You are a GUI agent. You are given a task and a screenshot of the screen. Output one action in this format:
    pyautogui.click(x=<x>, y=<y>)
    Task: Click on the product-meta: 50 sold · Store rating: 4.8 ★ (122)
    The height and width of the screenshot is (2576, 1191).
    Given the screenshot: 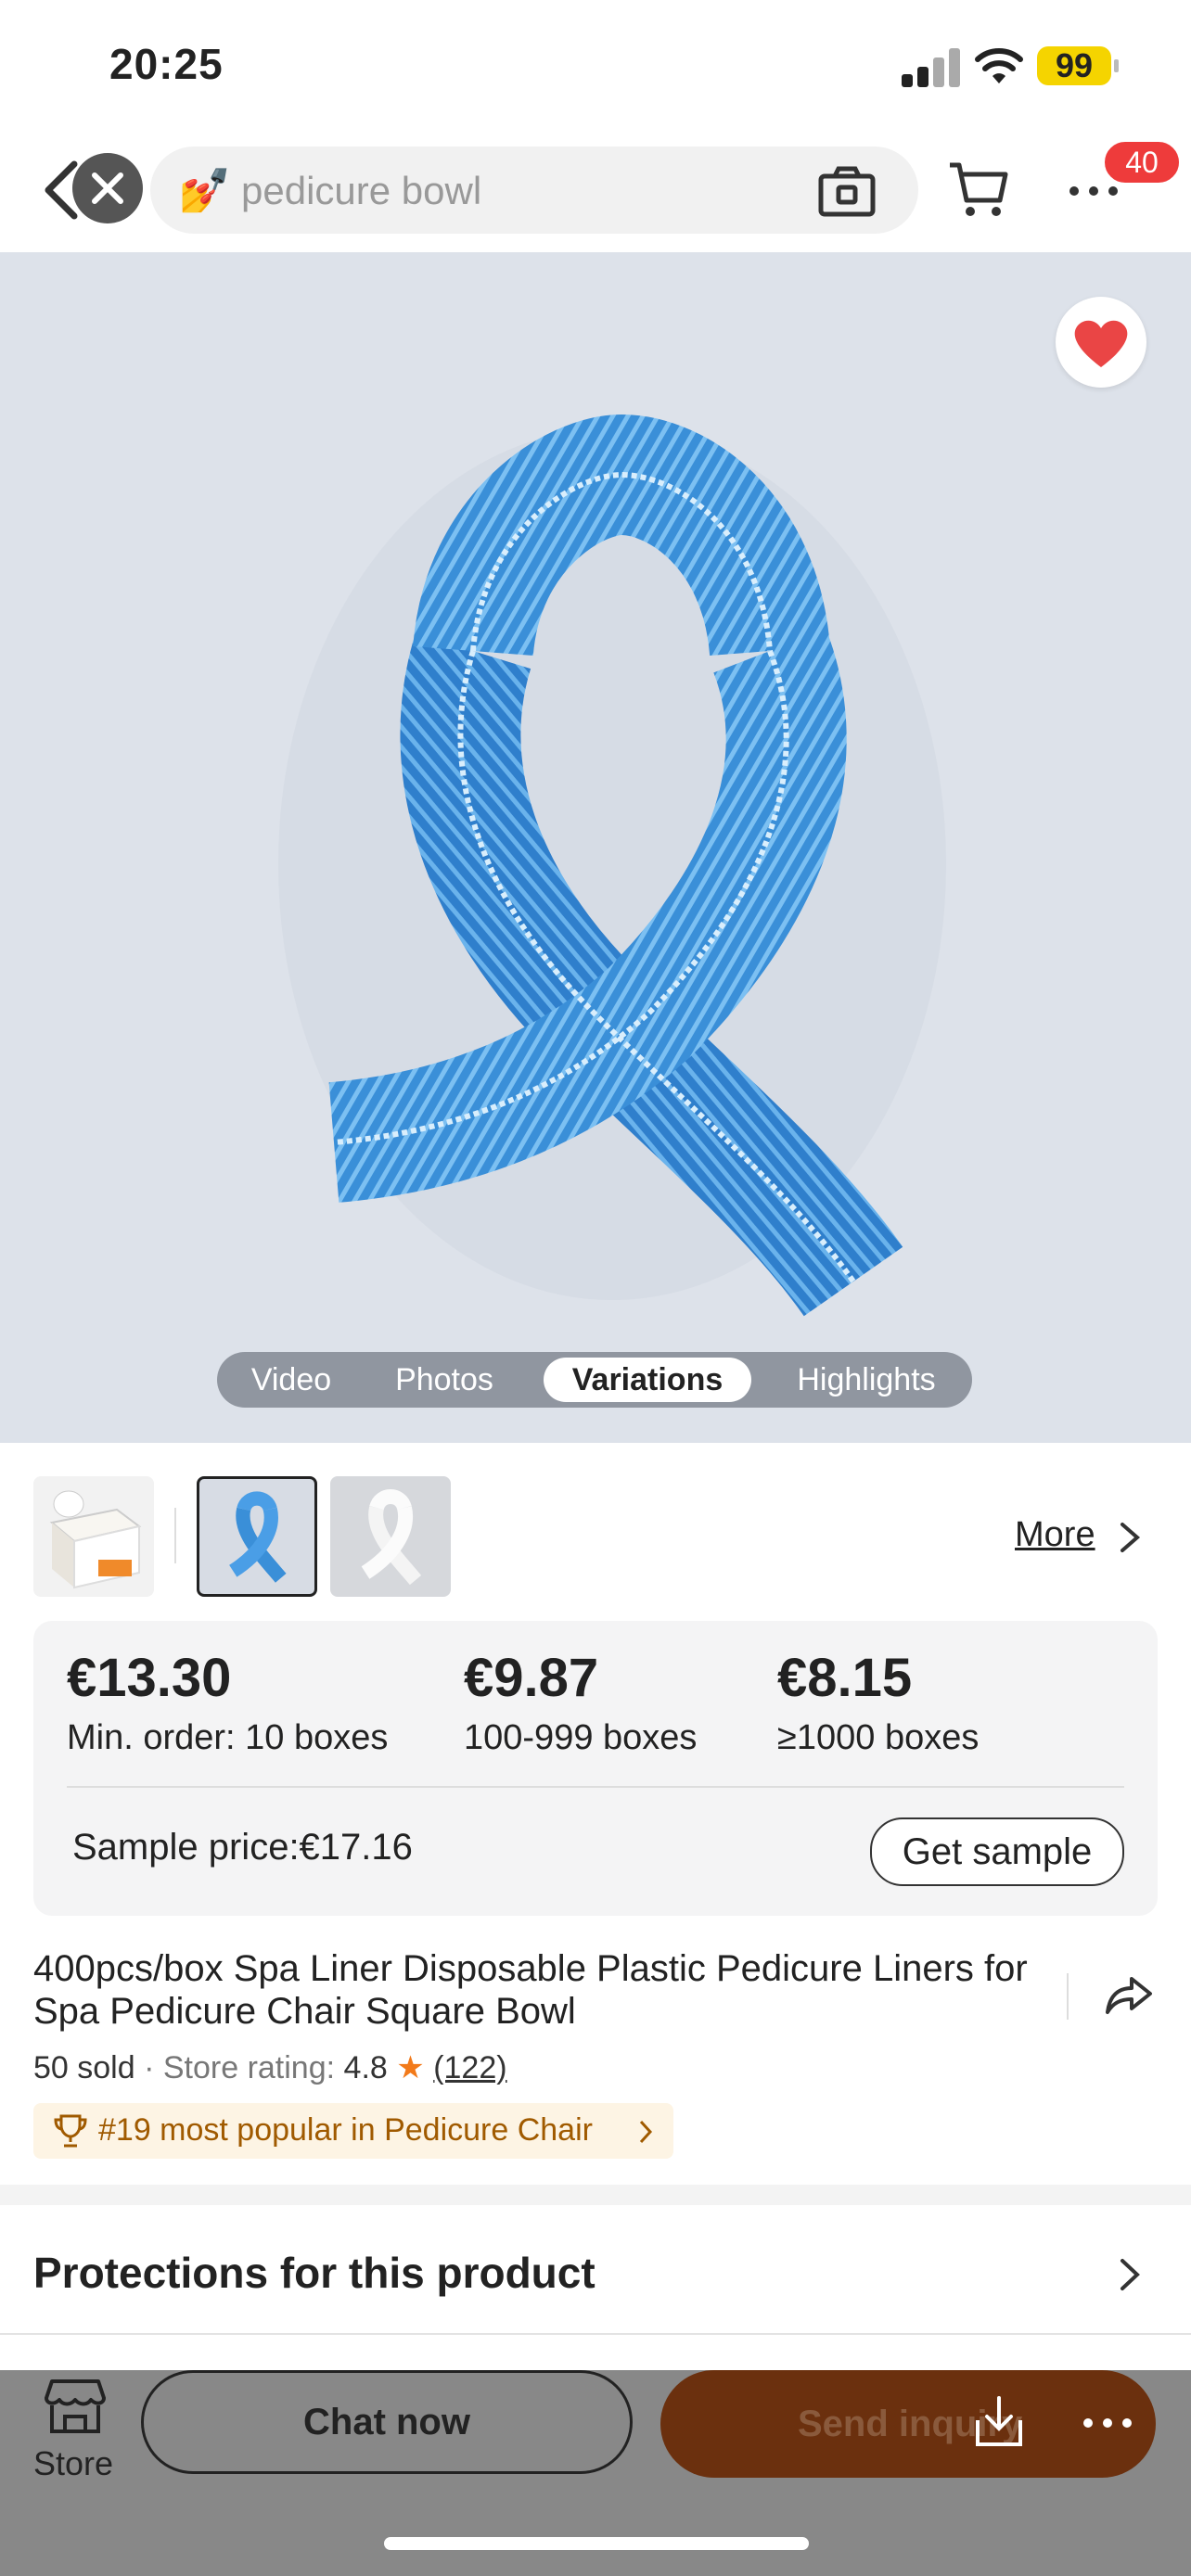 What is the action you would take?
    pyautogui.click(x=543, y=2067)
    